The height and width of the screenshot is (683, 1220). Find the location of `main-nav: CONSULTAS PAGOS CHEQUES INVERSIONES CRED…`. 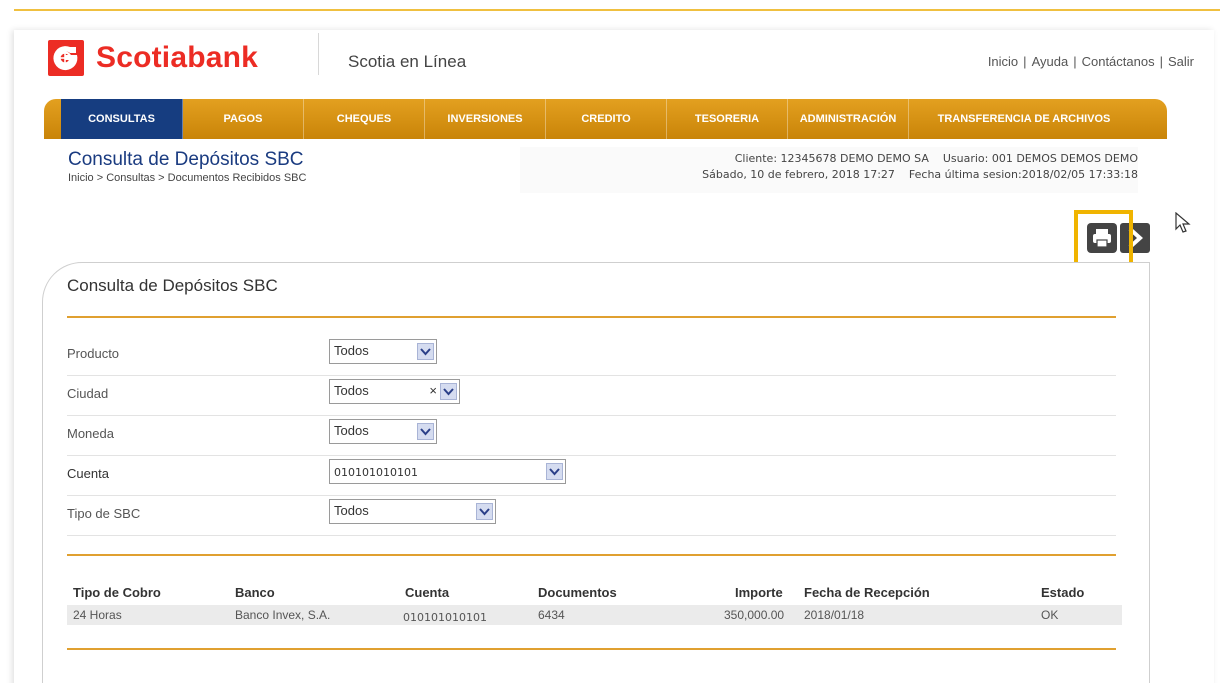

main-nav: CONSULTAS PAGOS CHEQUES INVERSIONES CRED… is located at coordinates (605, 119).